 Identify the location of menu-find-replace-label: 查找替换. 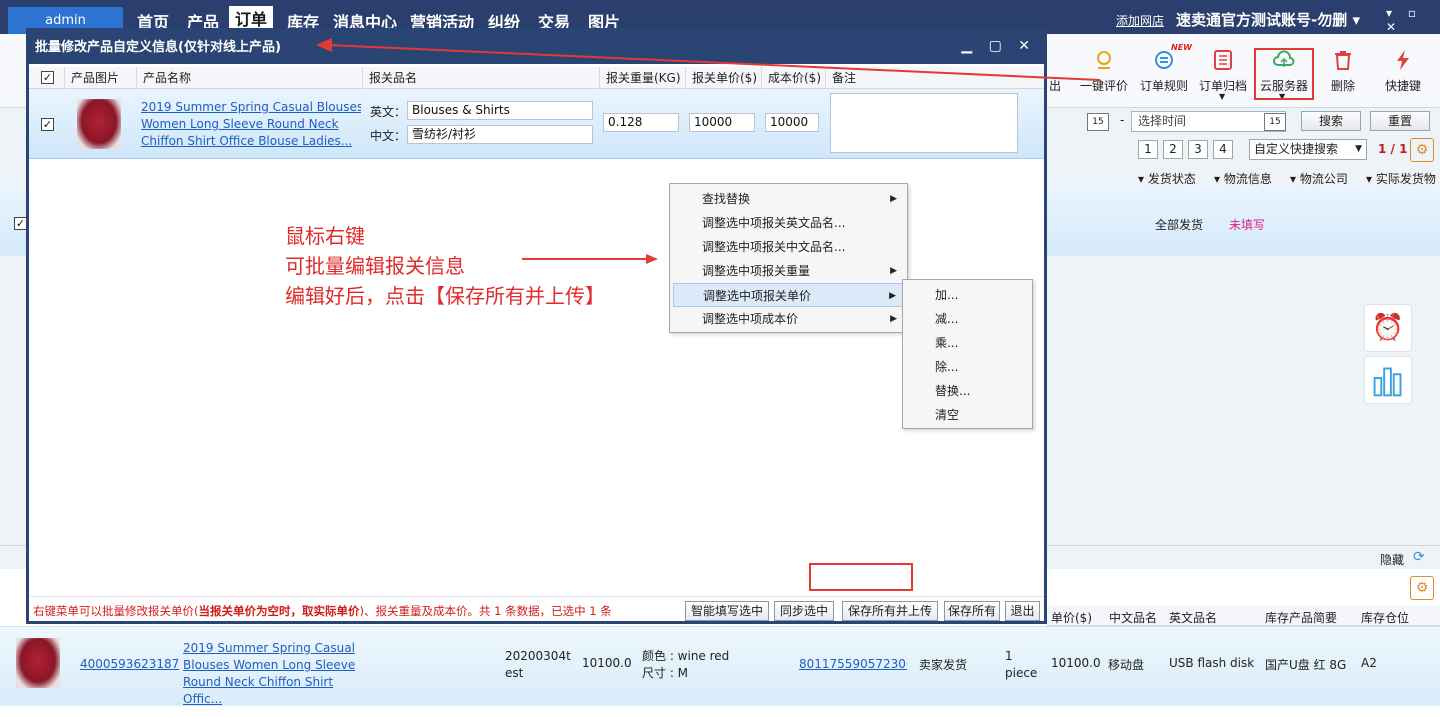
(726, 199).